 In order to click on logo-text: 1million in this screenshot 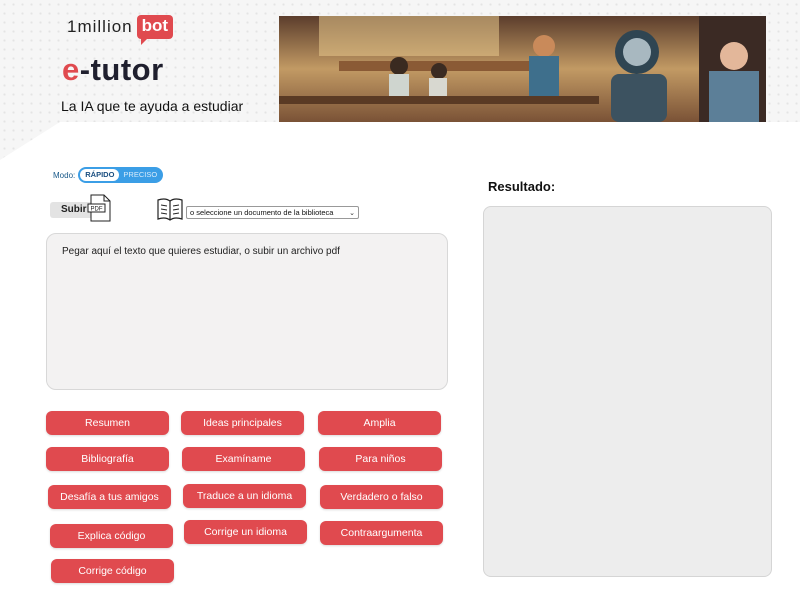, I will do `click(100, 26)`.